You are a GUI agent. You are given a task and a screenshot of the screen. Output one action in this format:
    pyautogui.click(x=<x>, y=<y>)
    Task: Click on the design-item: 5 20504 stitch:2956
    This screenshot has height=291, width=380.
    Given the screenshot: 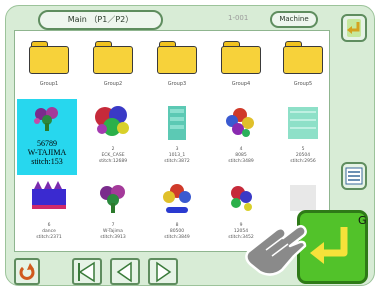 What is the action you would take?
    pyautogui.click(x=303, y=139)
    